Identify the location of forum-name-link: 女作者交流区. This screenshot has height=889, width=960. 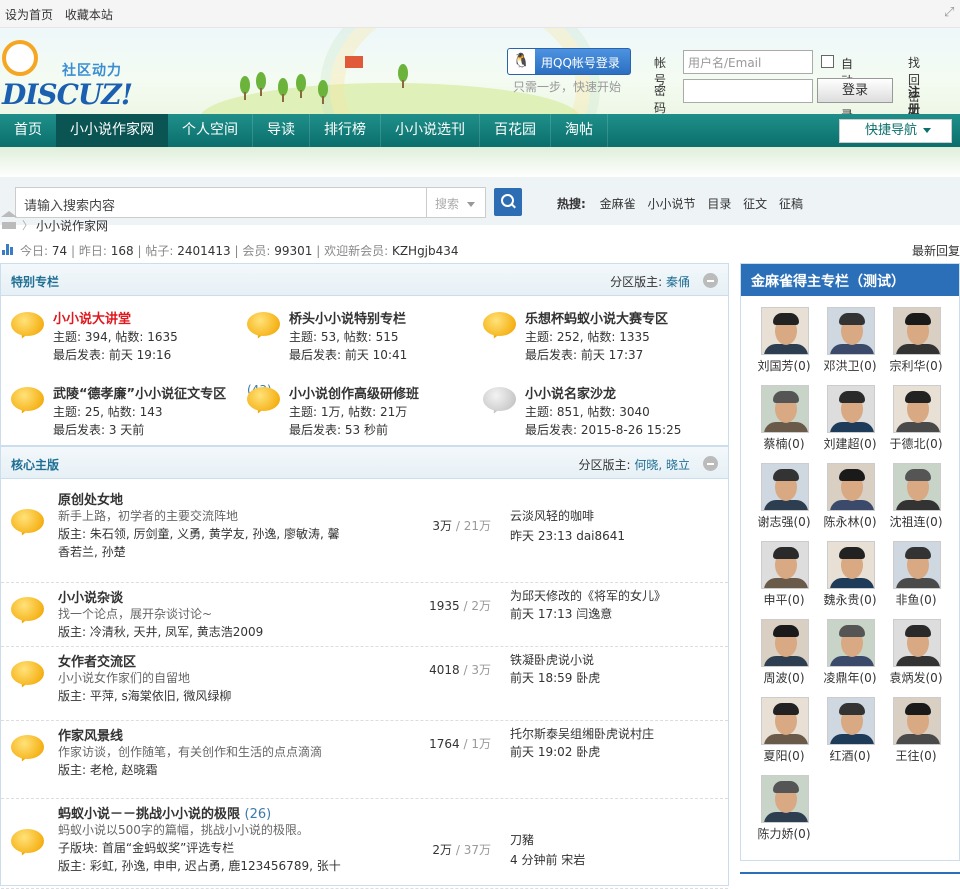
(97, 660).